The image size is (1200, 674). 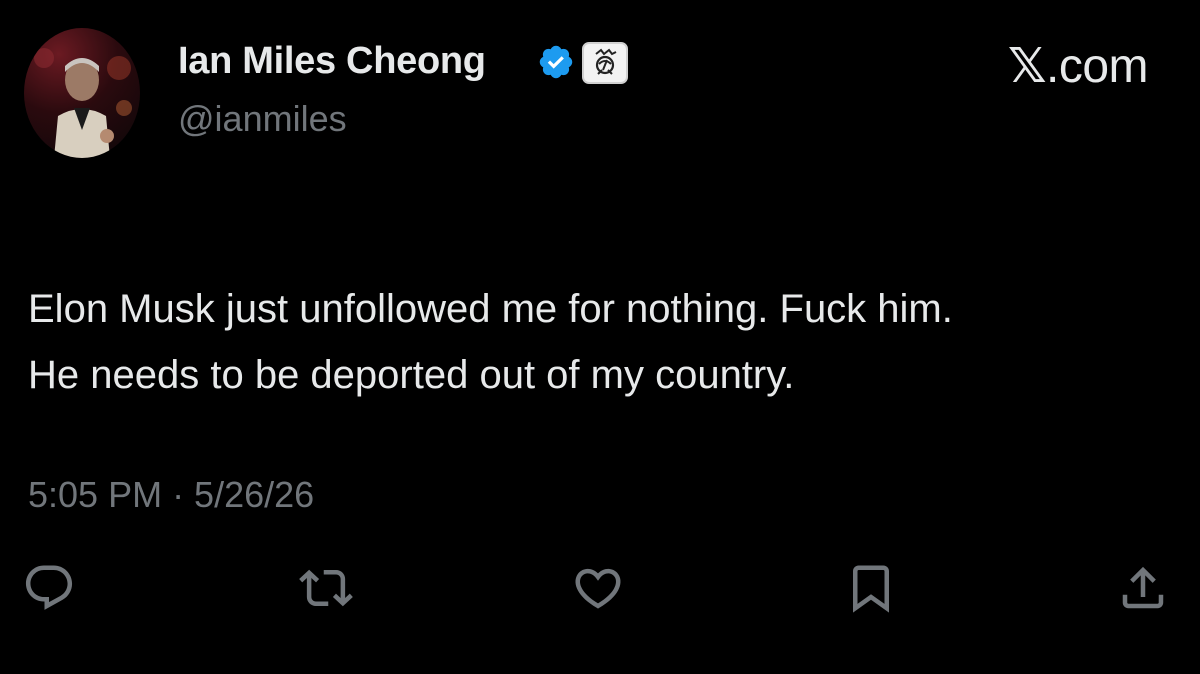 I want to click on x-logo-icon: 𝕏, so click(x=1027, y=66).